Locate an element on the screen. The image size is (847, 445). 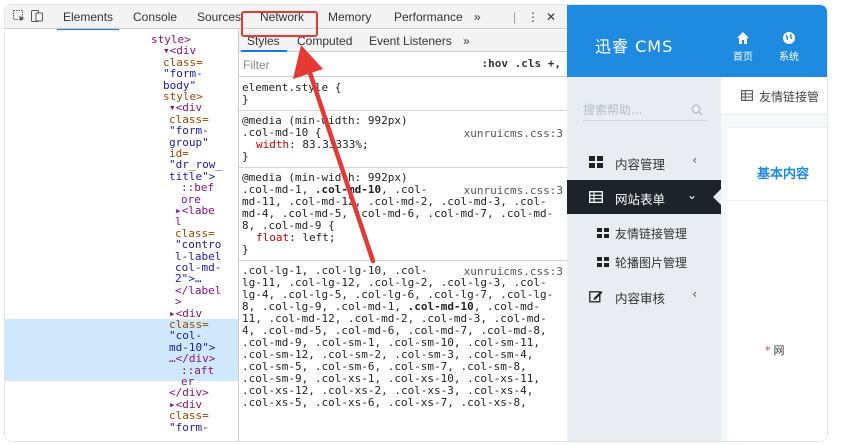
sidebar-search-input is located at coordinates (633, 110).